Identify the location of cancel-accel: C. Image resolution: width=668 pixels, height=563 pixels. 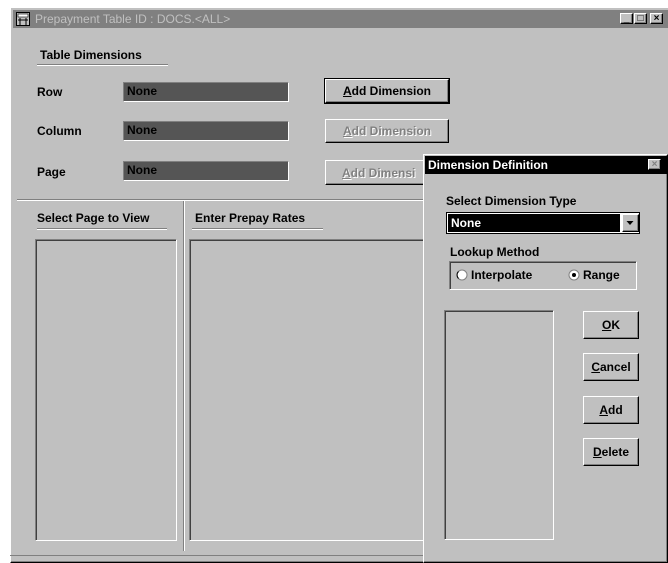
(595, 367).